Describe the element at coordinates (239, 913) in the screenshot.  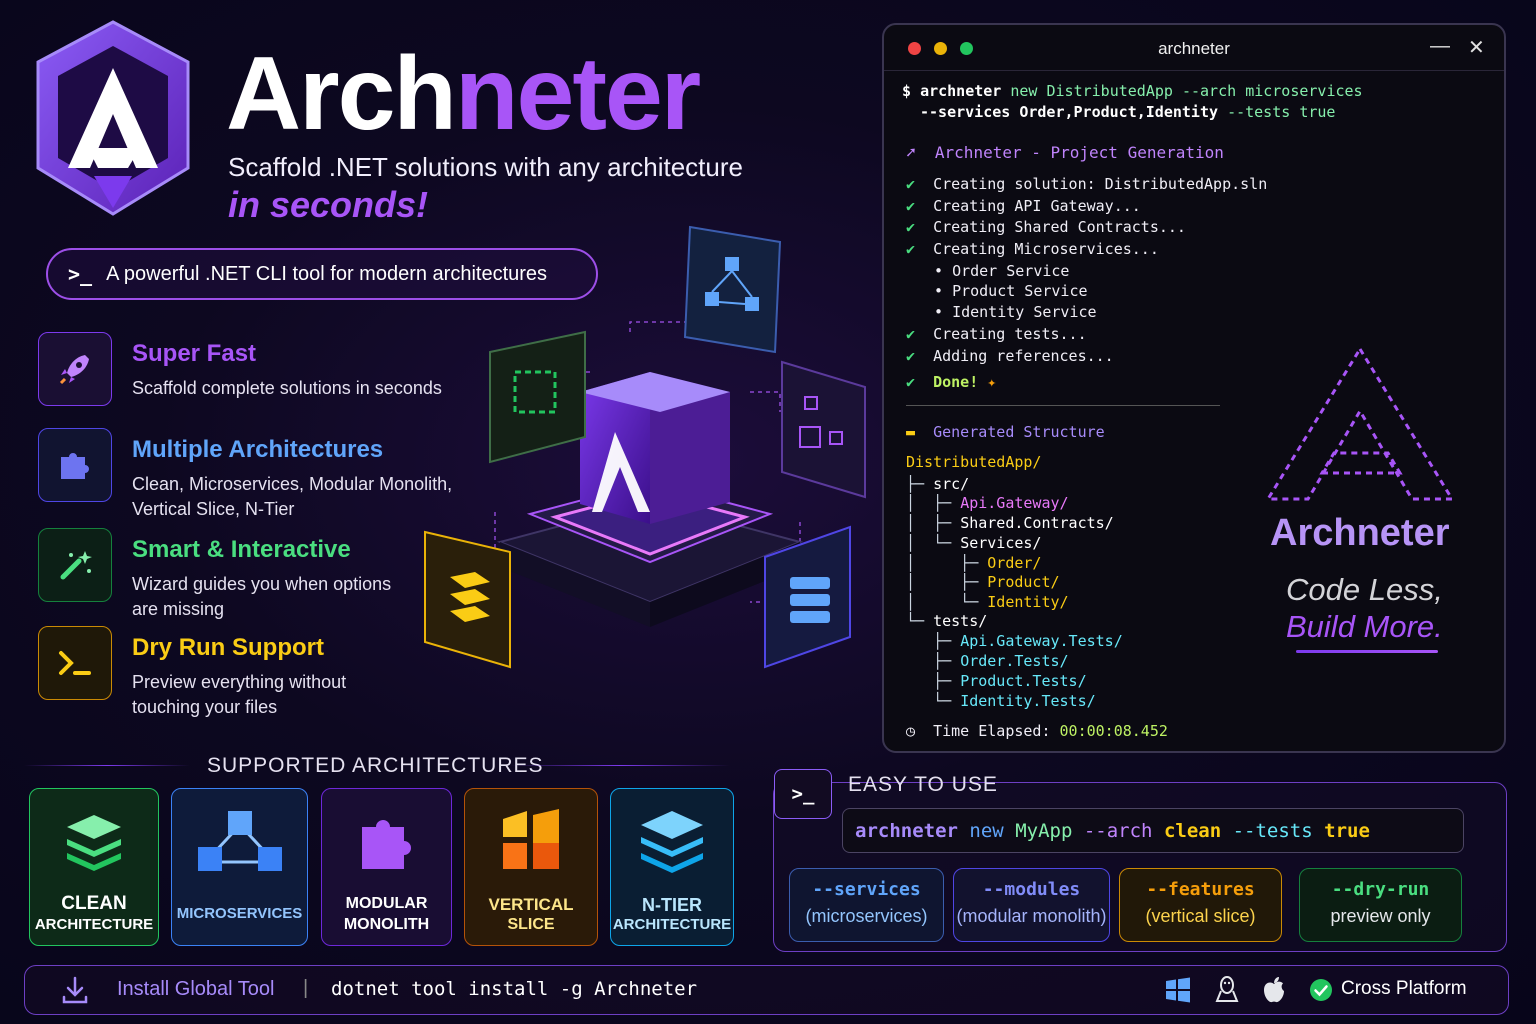
I see `arch-label-line1: MICROSERVICES` at that location.